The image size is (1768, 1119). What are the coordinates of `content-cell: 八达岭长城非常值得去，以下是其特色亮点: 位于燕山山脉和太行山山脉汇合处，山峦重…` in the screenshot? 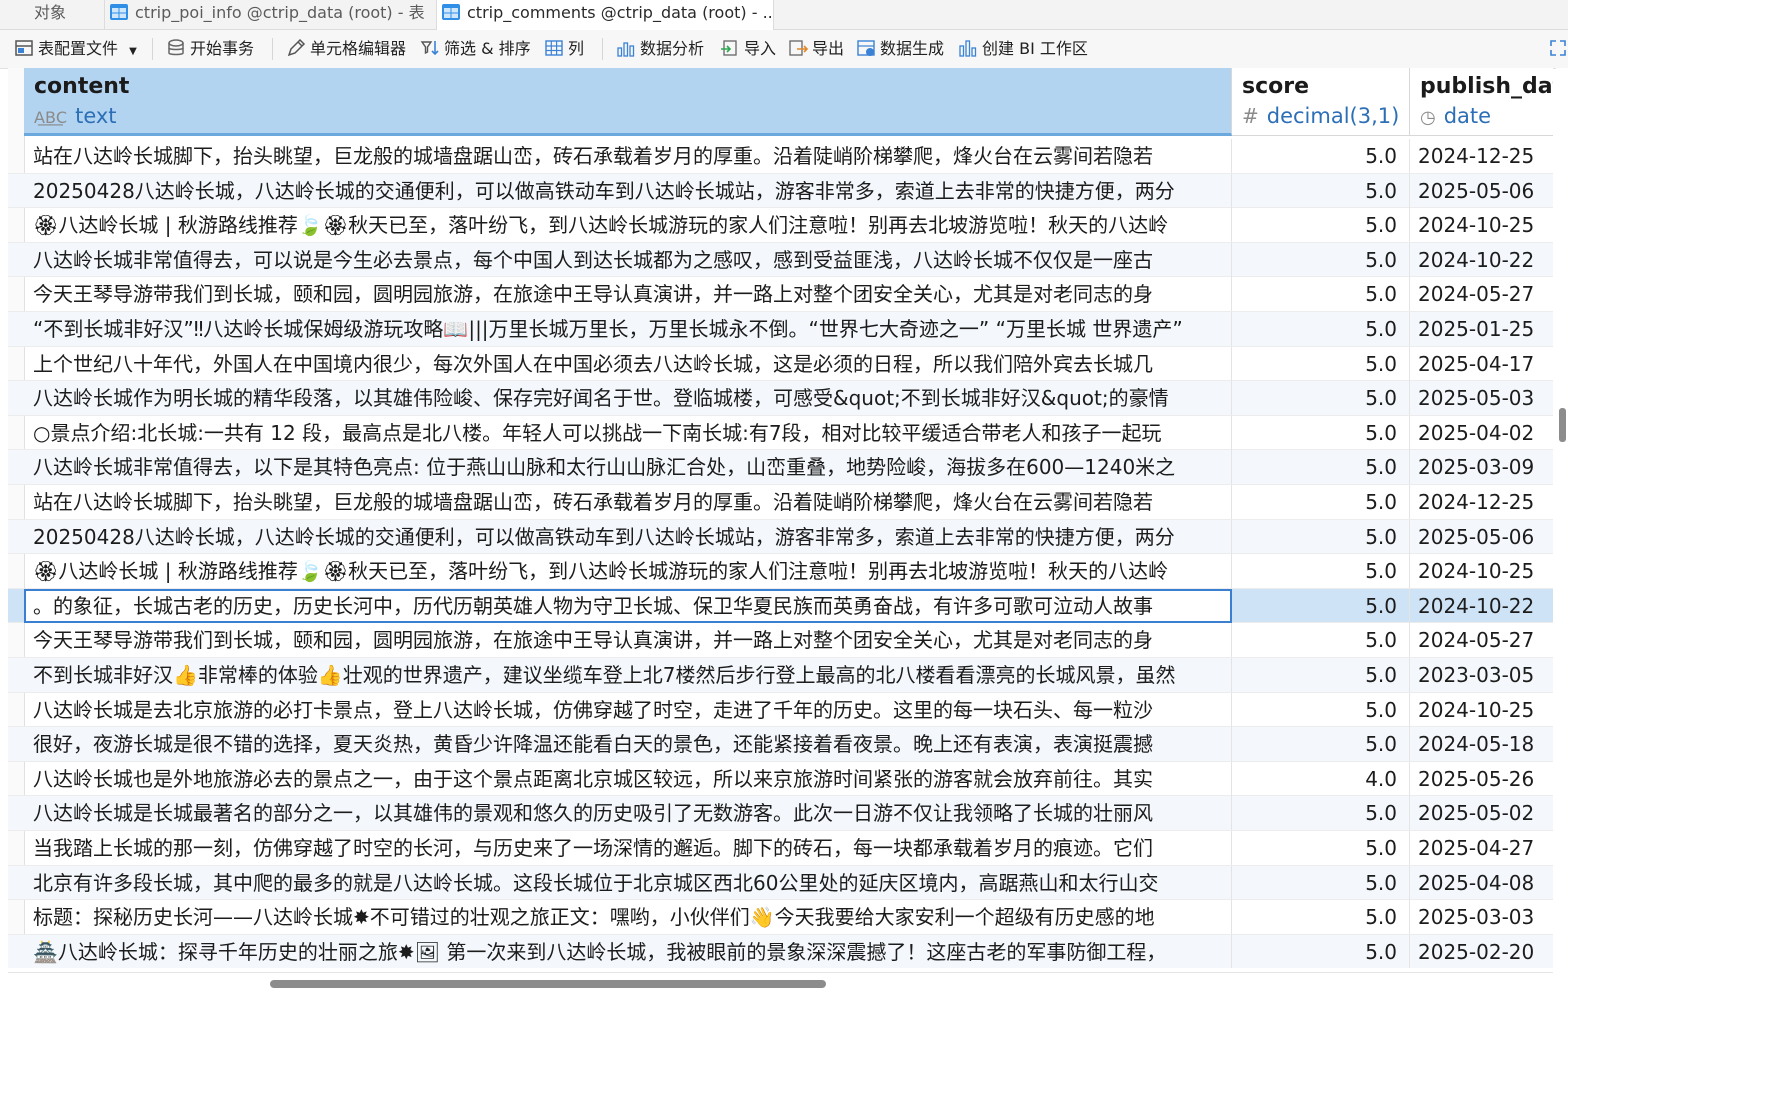 It's located at (628, 467).